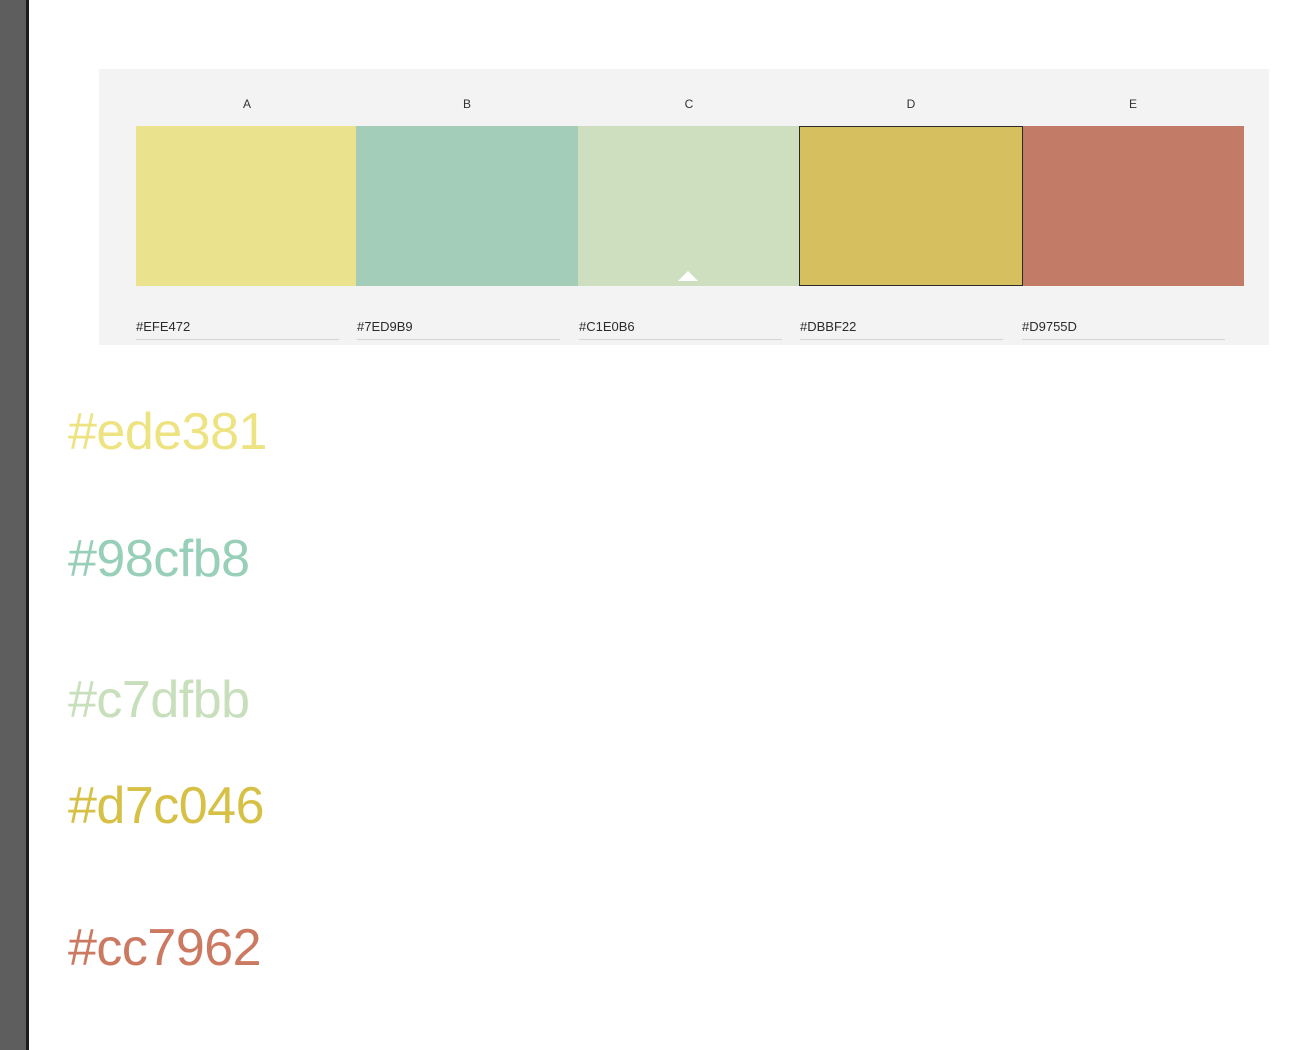 This screenshot has width=1294, height=1050. What do you see at coordinates (689, 104) in the screenshot?
I see `swatch-label-c: C` at bounding box center [689, 104].